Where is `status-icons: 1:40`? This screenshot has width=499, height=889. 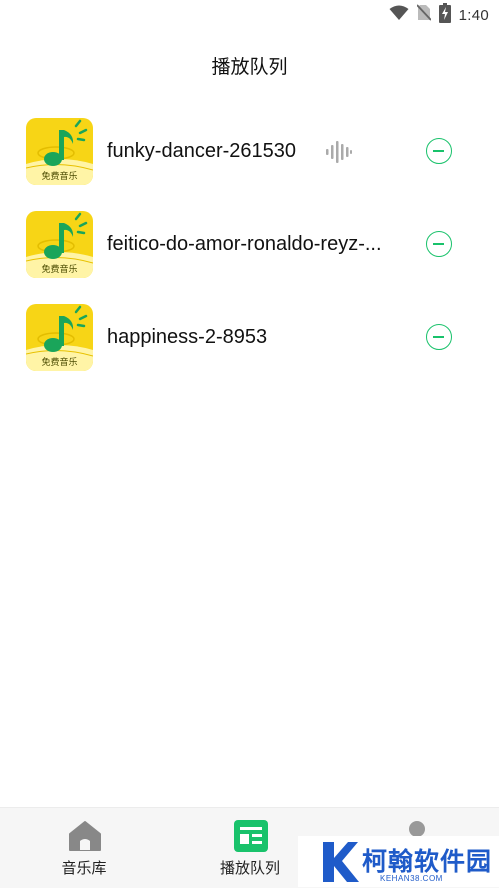
status-icons: 1:40 is located at coordinates (439, 15).